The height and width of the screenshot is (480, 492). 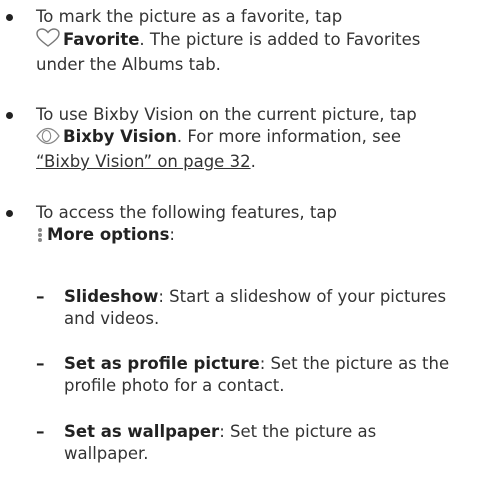 I want to click on more-options-vertical-dots-icon, so click(x=40, y=235).